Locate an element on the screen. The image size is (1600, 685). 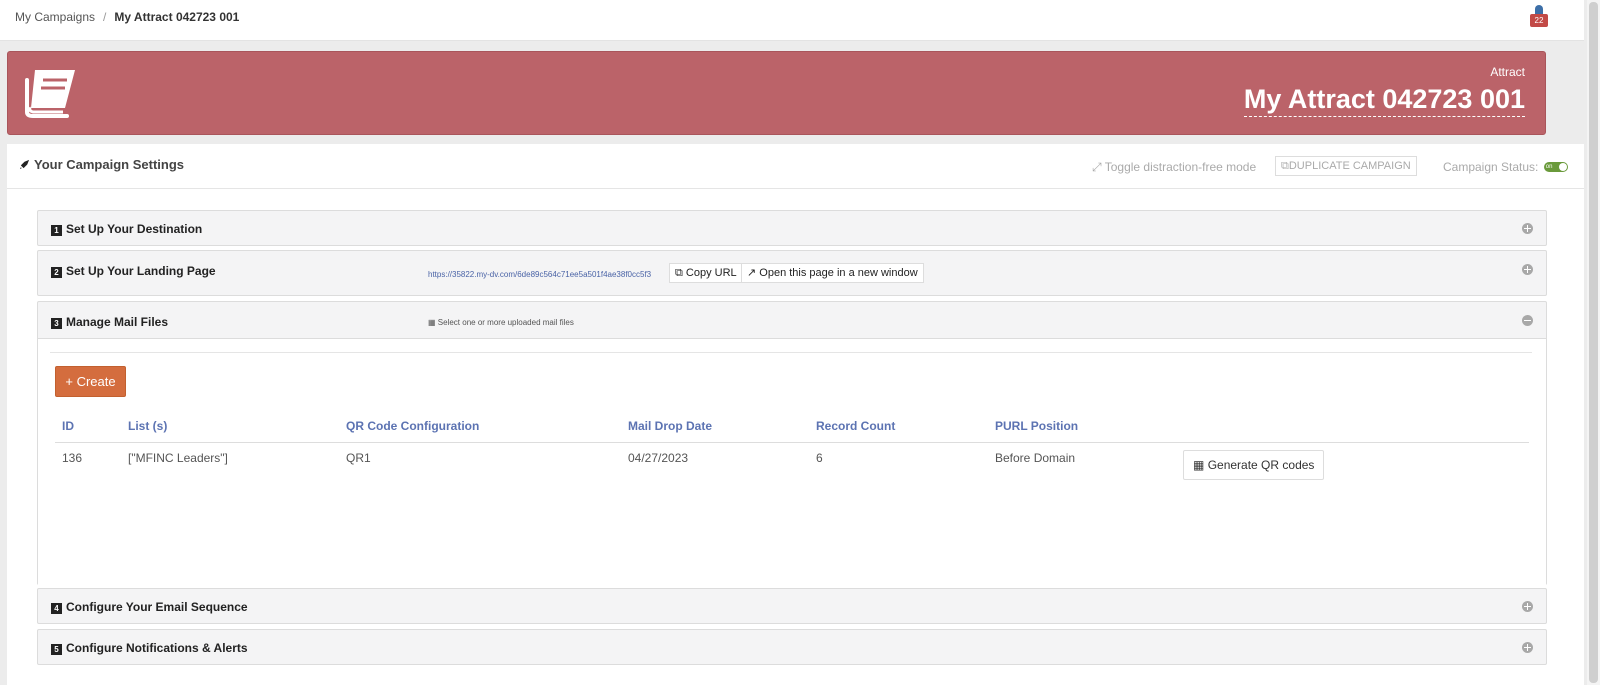
external-link-icon: ↗ is located at coordinates (752, 273).